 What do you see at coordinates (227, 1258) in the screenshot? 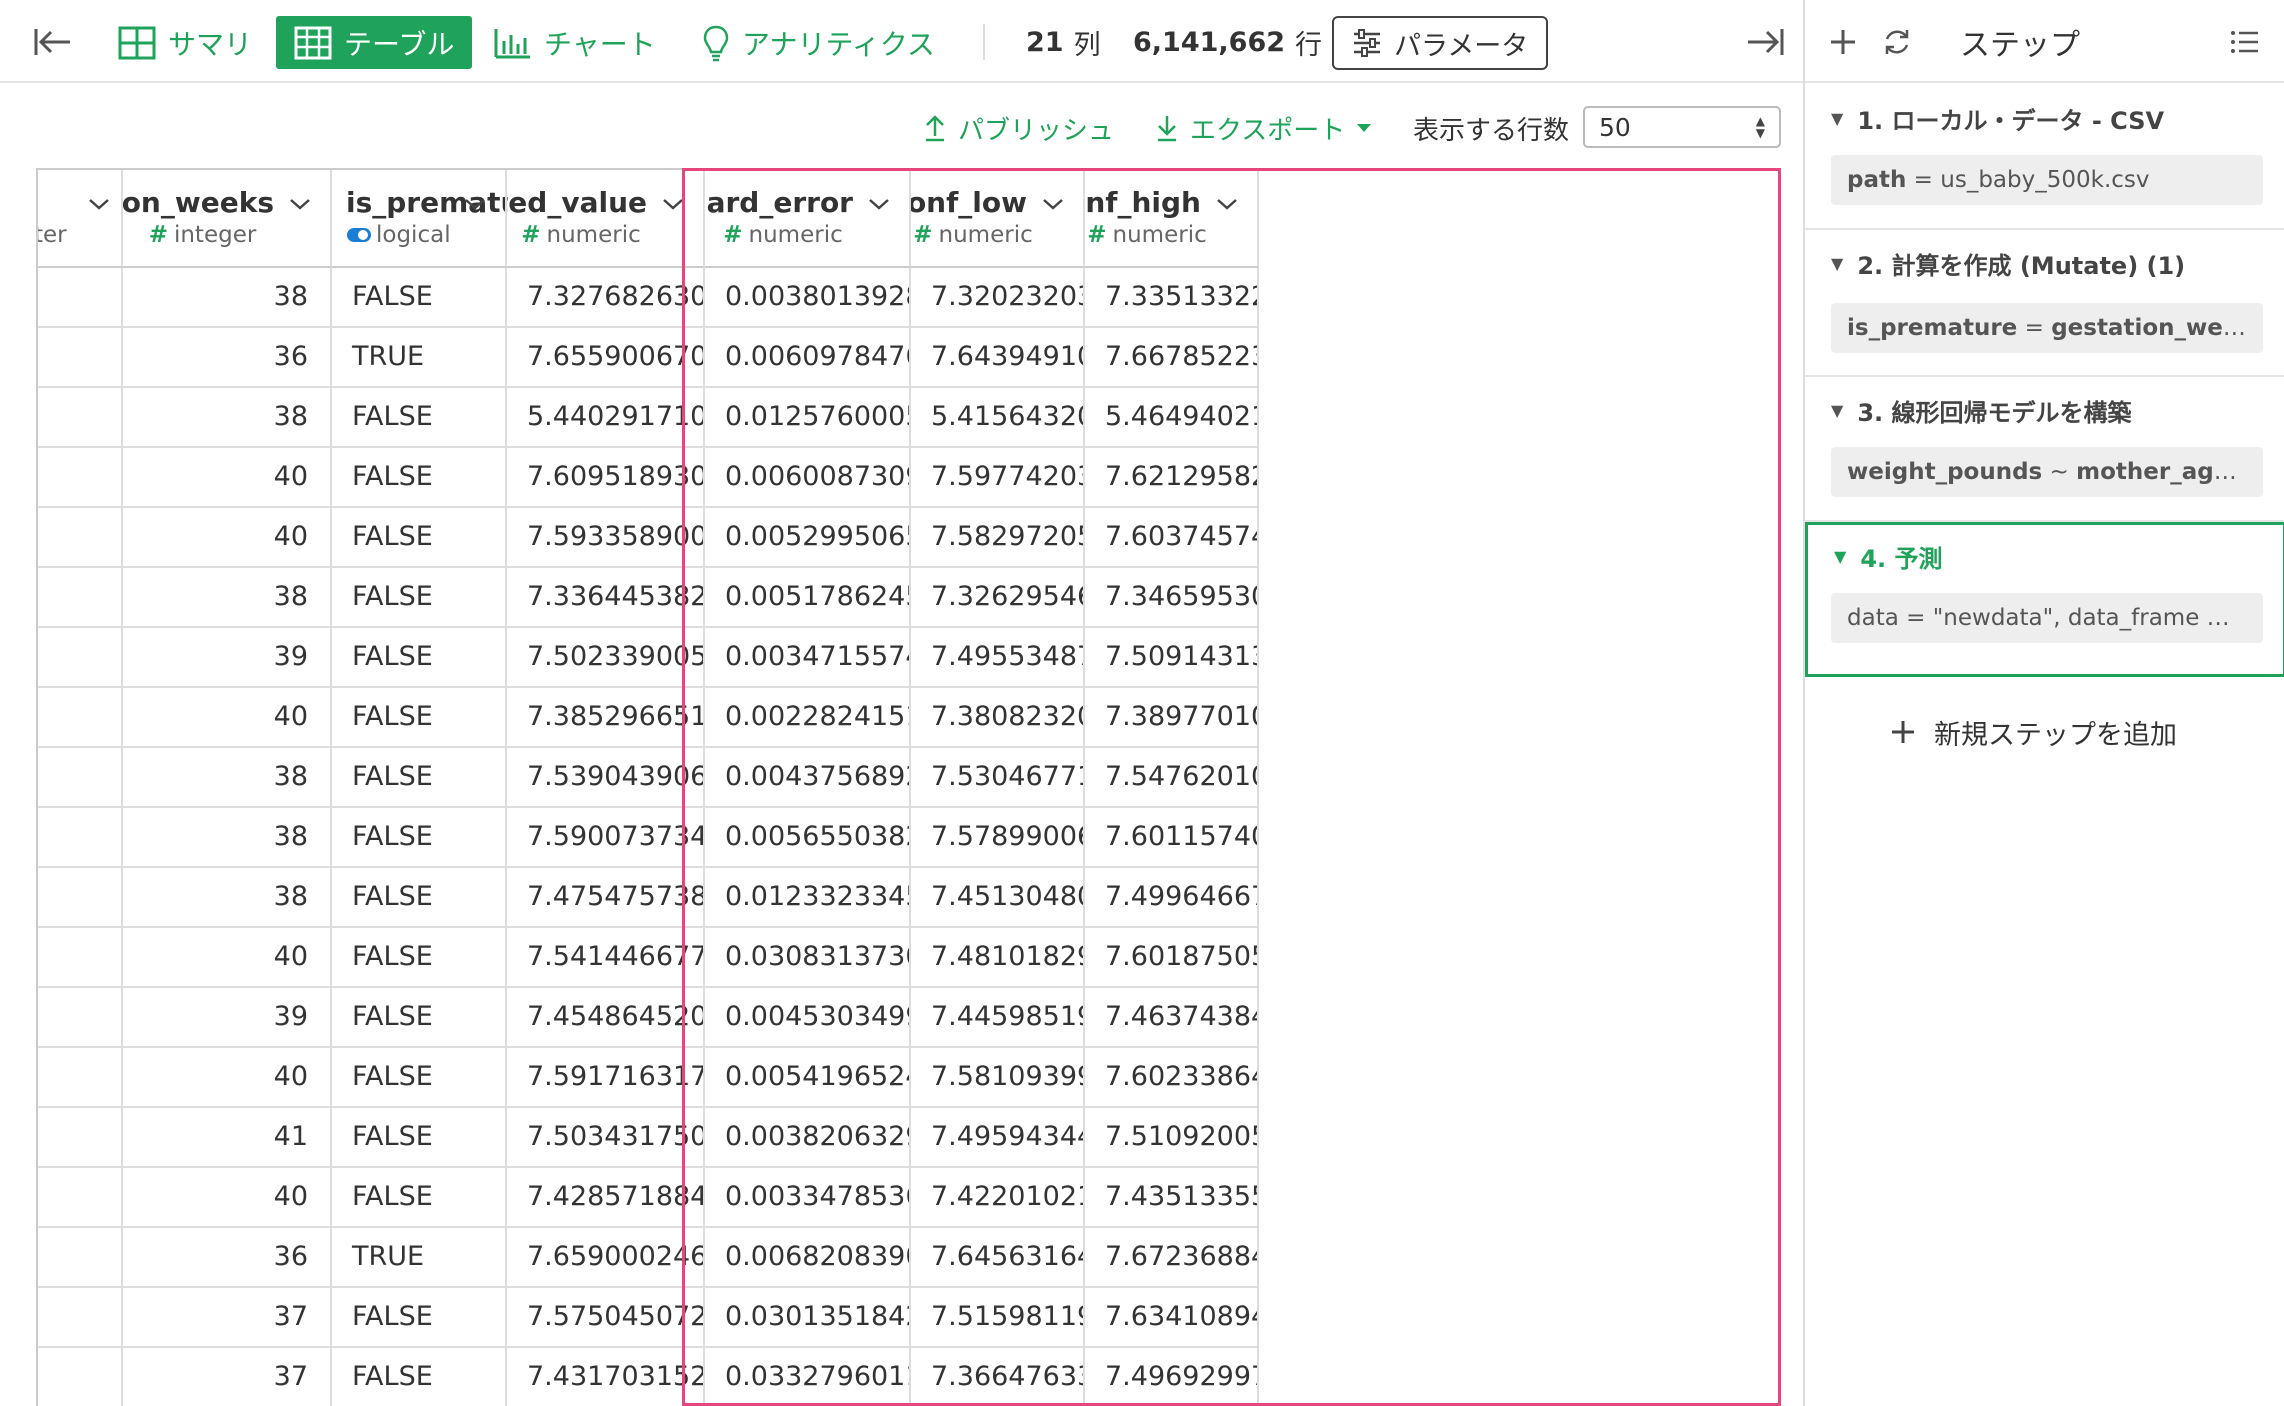
I see `table-cell: 36` at bounding box center [227, 1258].